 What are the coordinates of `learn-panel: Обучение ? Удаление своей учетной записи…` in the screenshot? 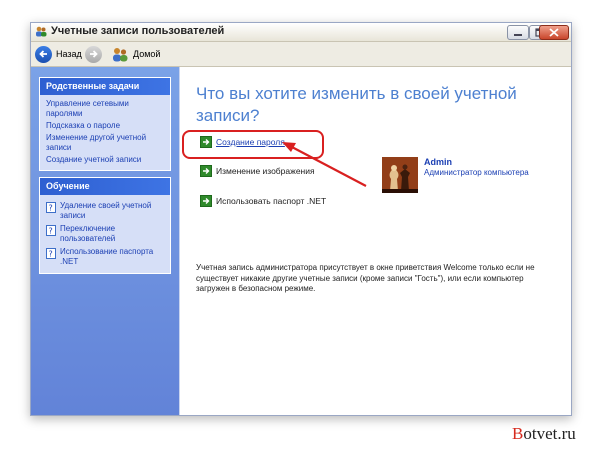 It's located at (105, 225).